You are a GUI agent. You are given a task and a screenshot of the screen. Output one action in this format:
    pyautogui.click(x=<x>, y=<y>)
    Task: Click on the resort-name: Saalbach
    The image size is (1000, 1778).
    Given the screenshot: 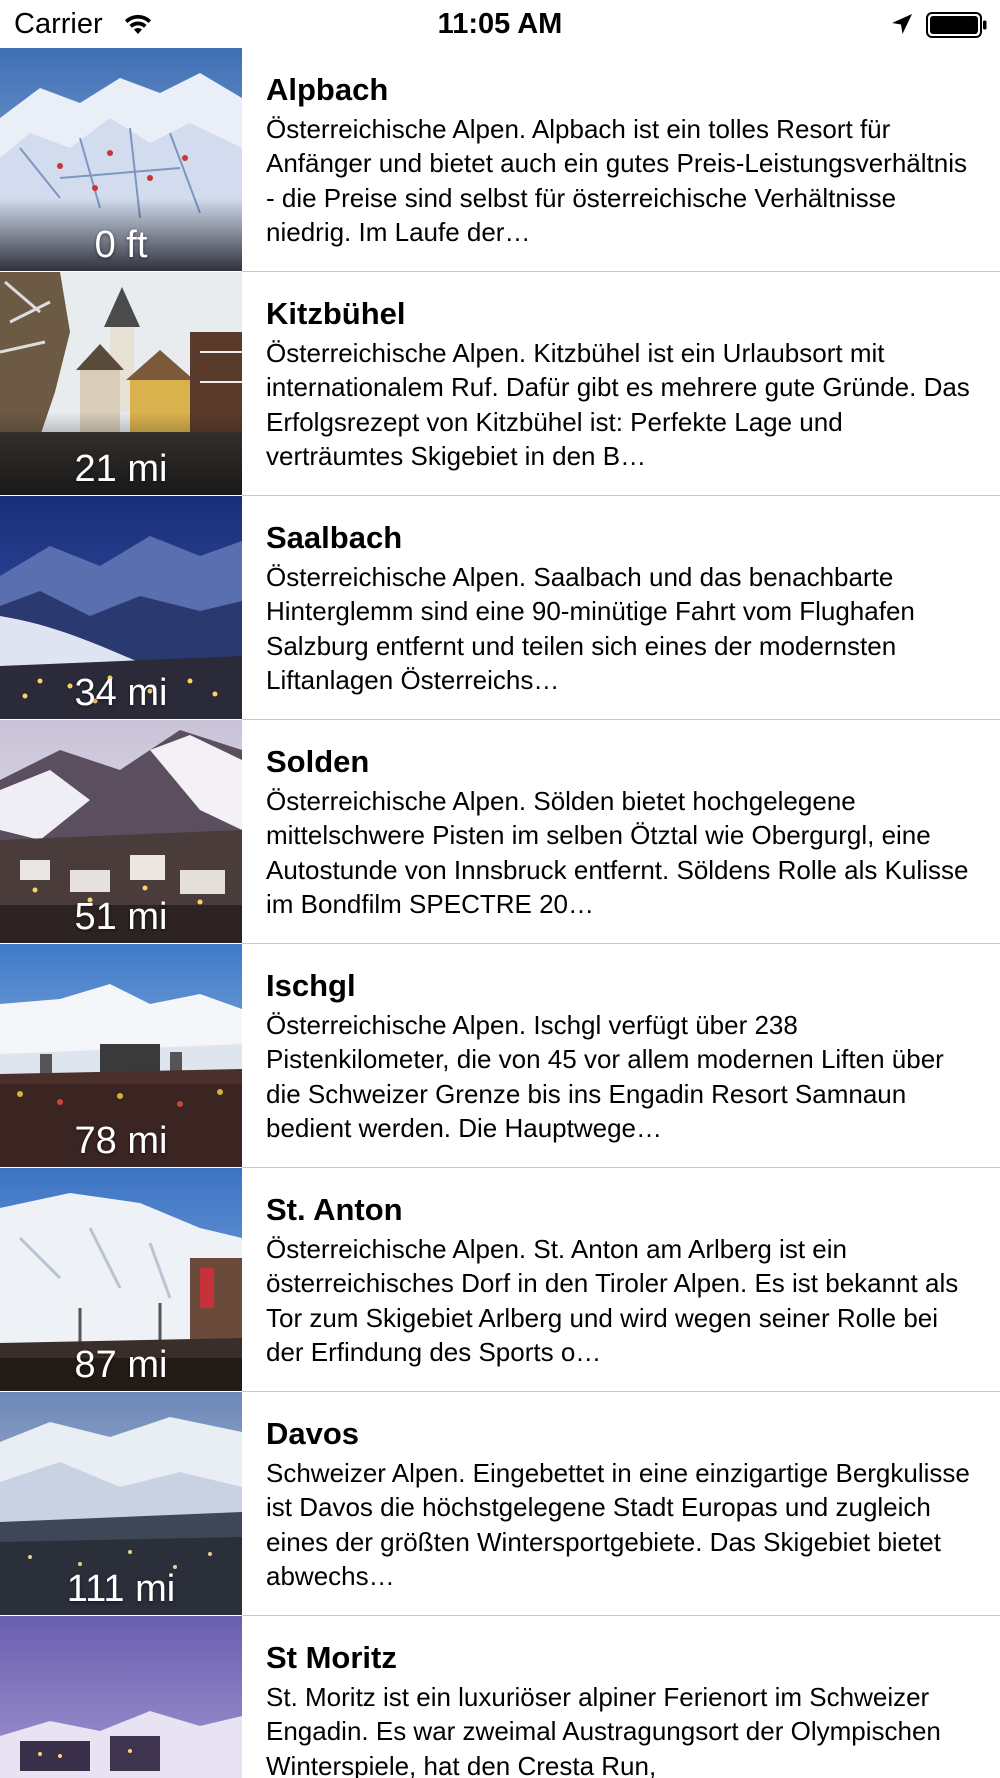 What is the action you would take?
    pyautogui.click(x=334, y=537)
    